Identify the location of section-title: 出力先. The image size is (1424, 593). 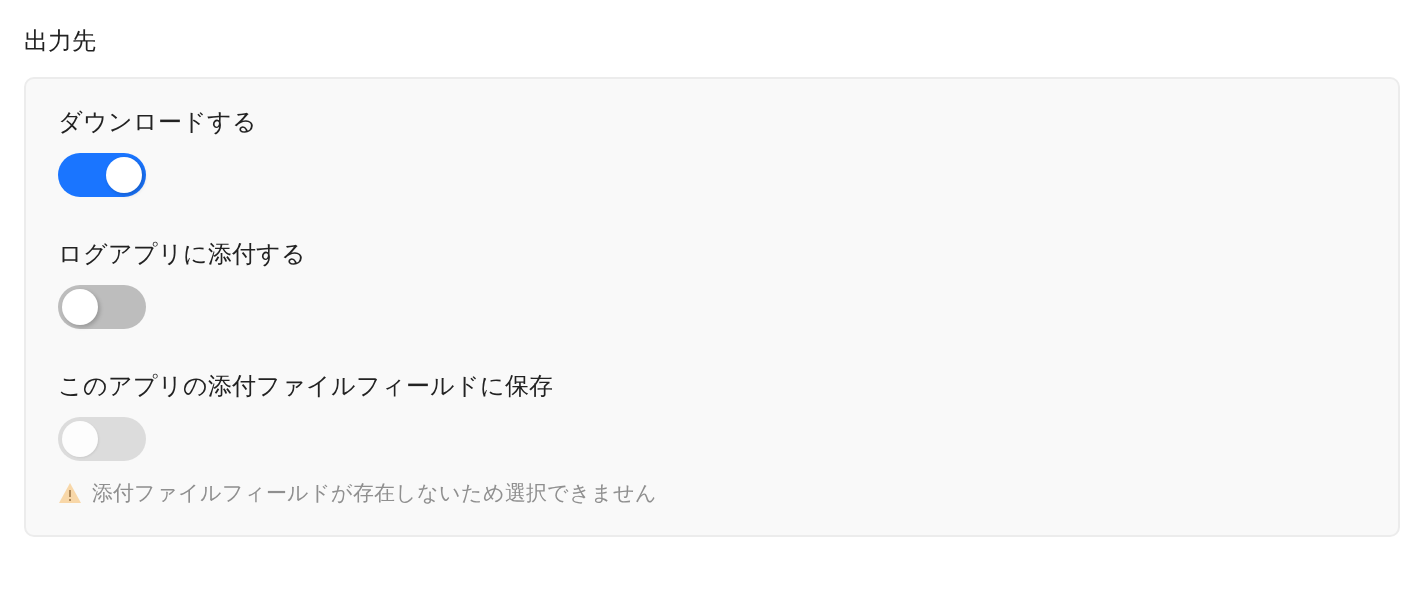
(60, 41).